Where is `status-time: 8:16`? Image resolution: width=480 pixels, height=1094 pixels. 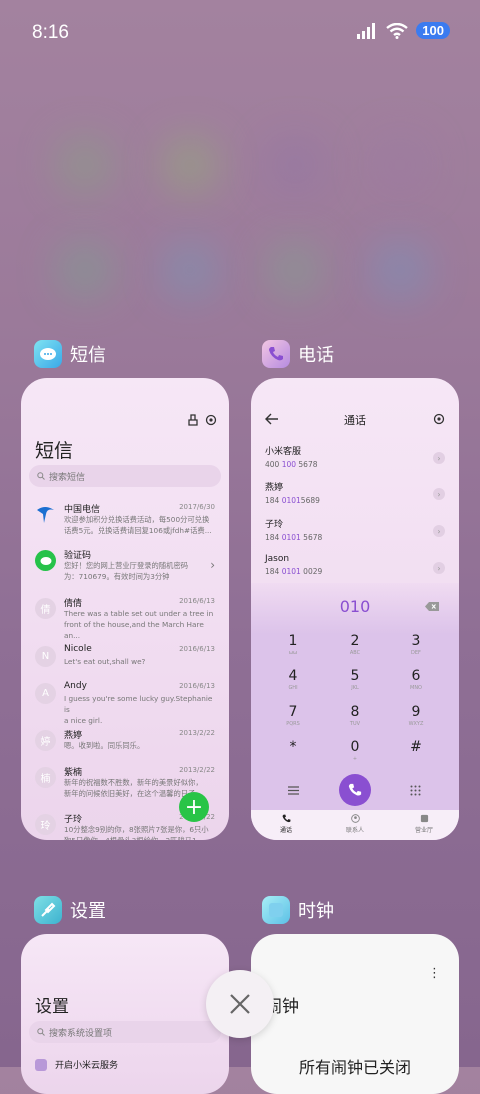
status-time: 8:16 is located at coordinates (50, 32).